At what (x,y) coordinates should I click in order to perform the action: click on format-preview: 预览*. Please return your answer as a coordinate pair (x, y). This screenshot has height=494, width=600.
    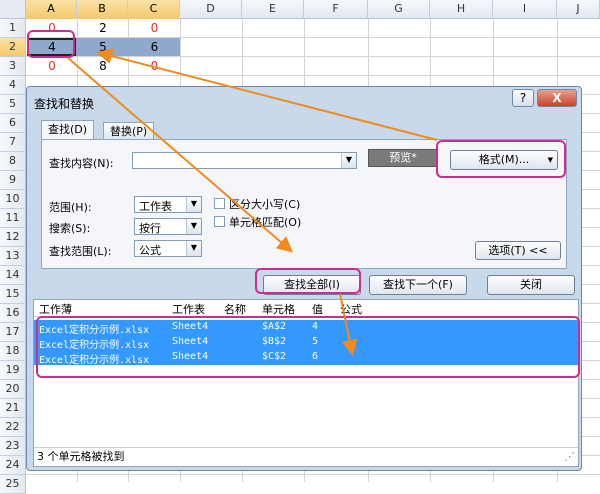
    Looking at the image, I should click on (403, 158).